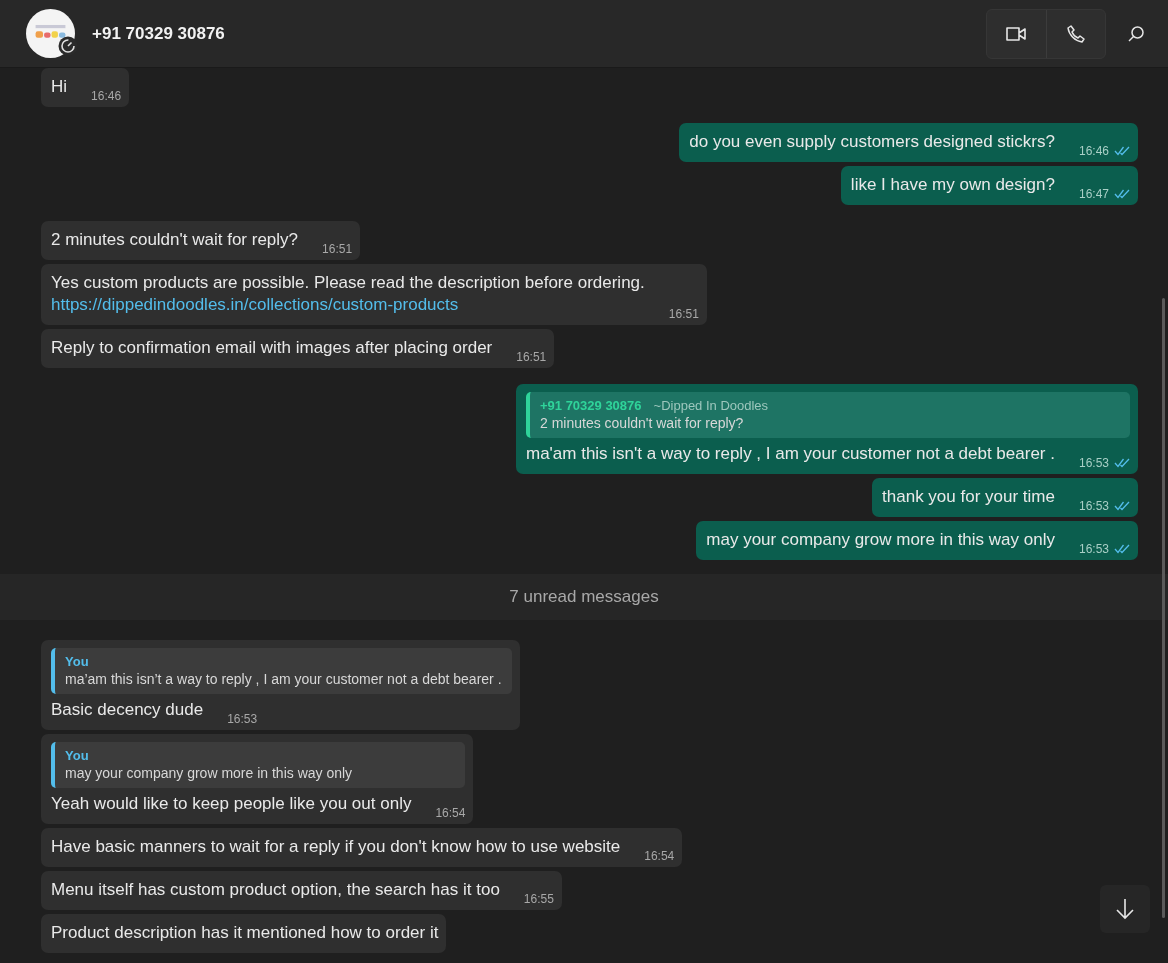 This screenshot has height=963, width=1168. What do you see at coordinates (1016, 33) in the screenshot?
I see `video-camera-icon` at bounding box center [1016, 33].